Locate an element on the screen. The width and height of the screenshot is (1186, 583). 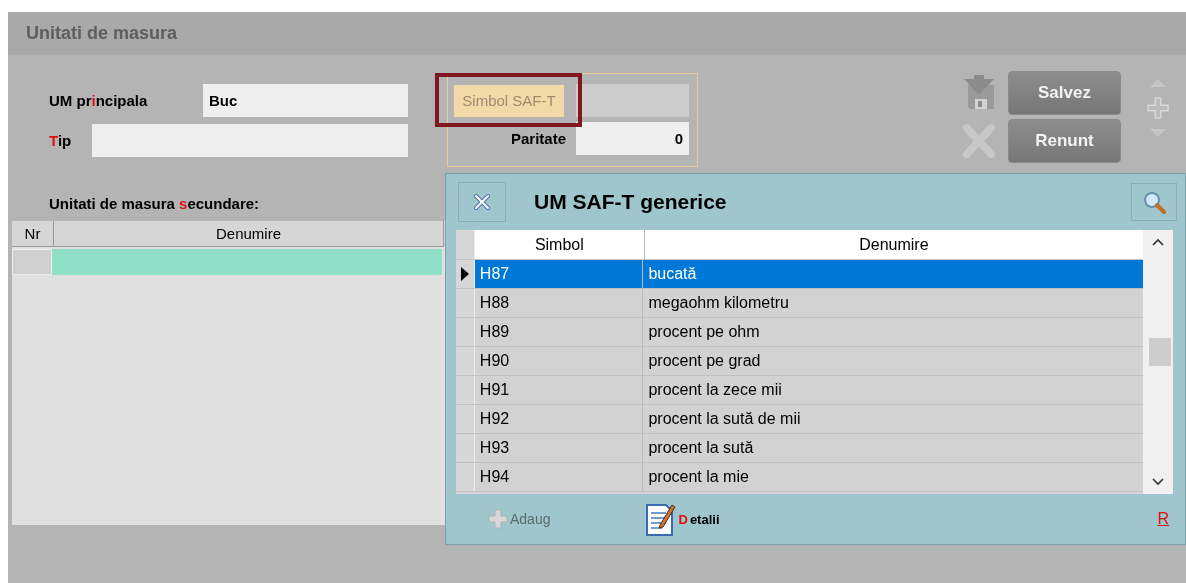
close-button is located at coordinates (482, 202).